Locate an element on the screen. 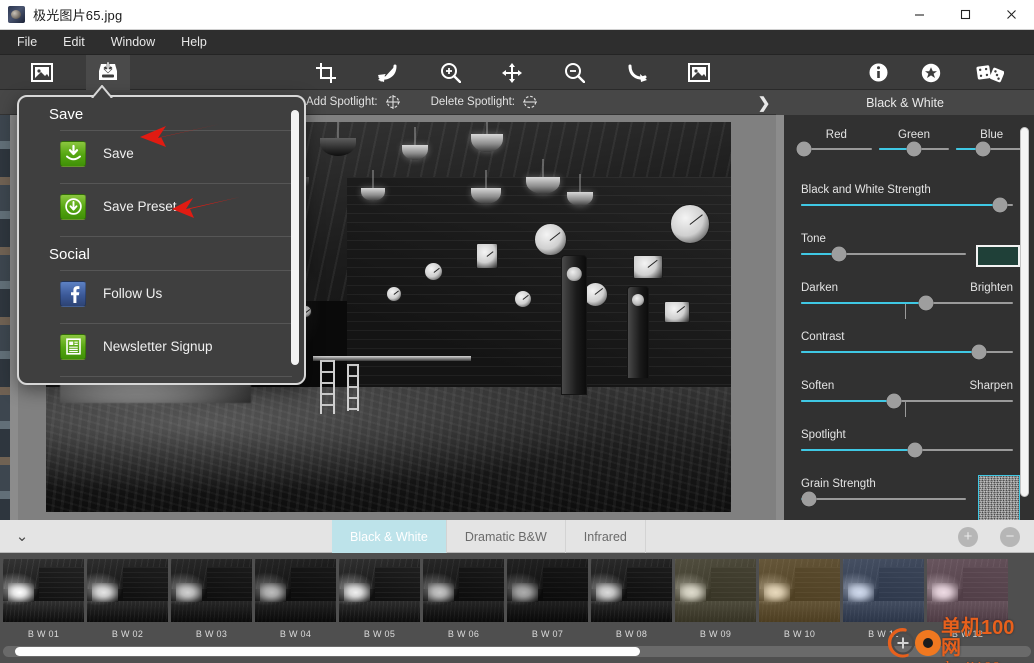 This screenshot has width=1034, height=663. menu-window: Window is located at coordinates (133, 42).